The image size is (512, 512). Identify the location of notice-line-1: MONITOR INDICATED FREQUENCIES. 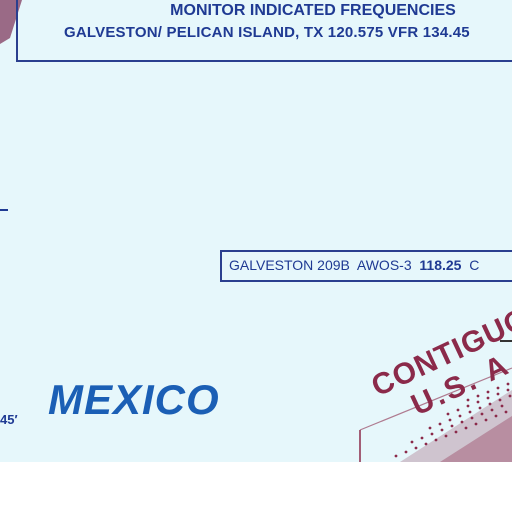
(313, 10).